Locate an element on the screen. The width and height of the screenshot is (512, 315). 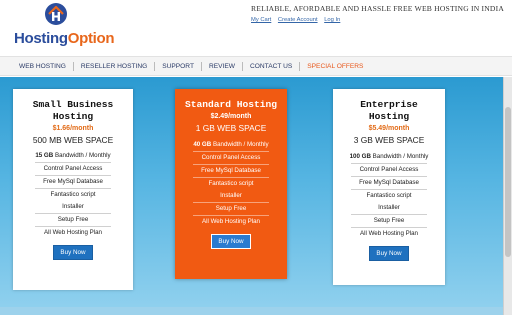
nav-reseller-hosting: RESELLER HOSTING is located at coordinates (114, 66).